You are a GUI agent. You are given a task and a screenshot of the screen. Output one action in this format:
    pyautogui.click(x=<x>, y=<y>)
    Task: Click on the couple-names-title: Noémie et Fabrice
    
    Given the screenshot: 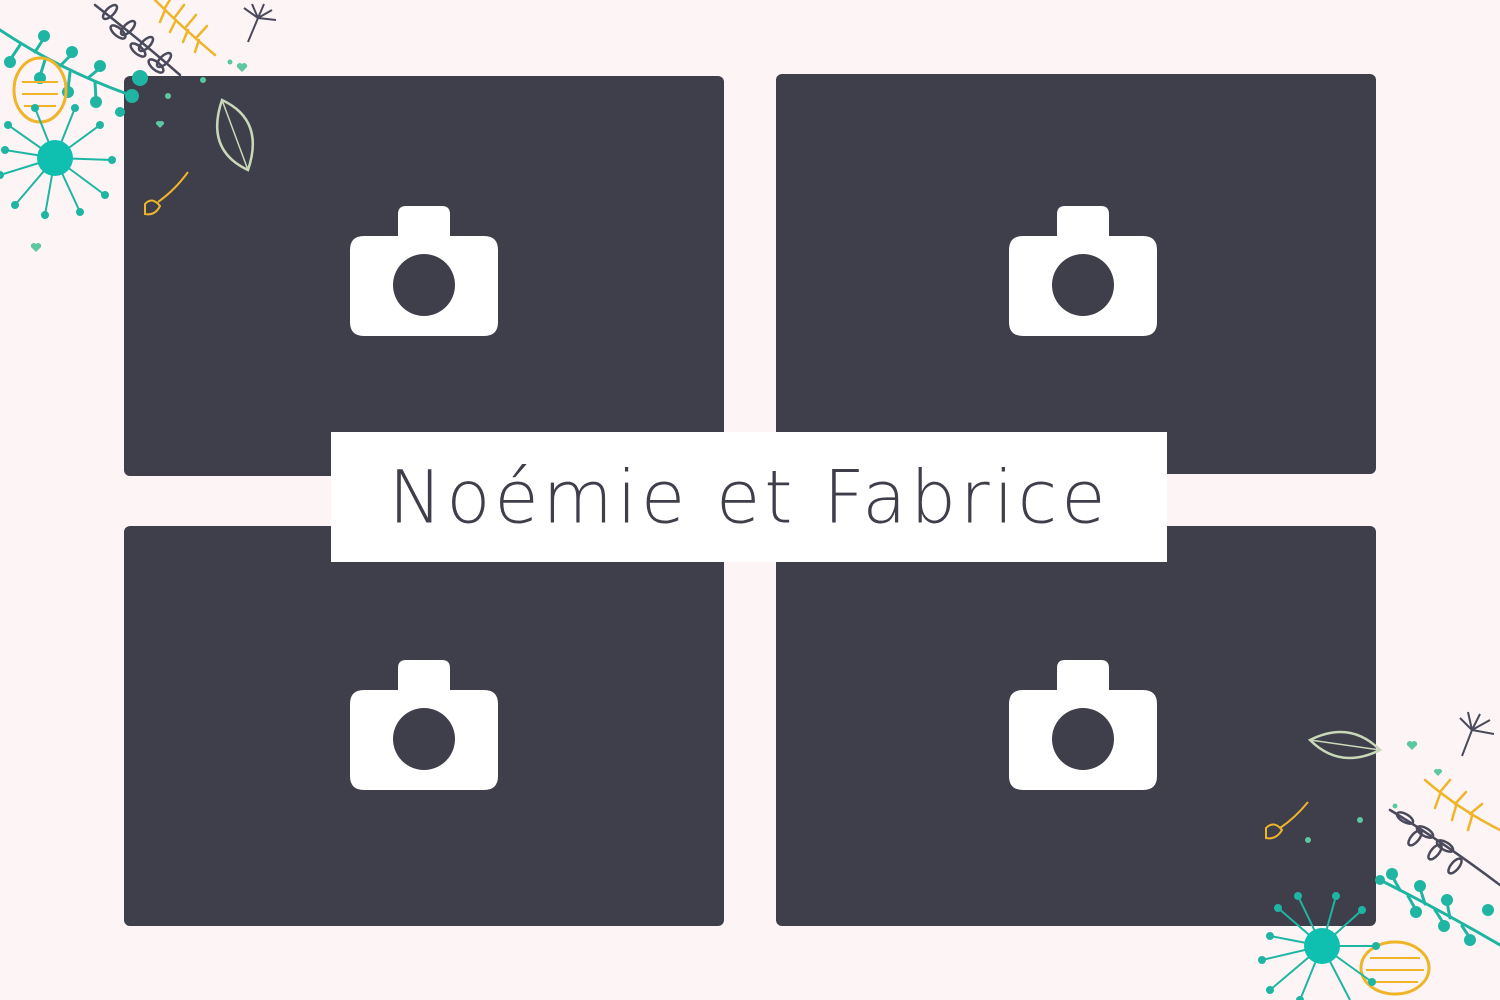 What is the action you would take?
    pyautogui.click(x=748, y=497)
    